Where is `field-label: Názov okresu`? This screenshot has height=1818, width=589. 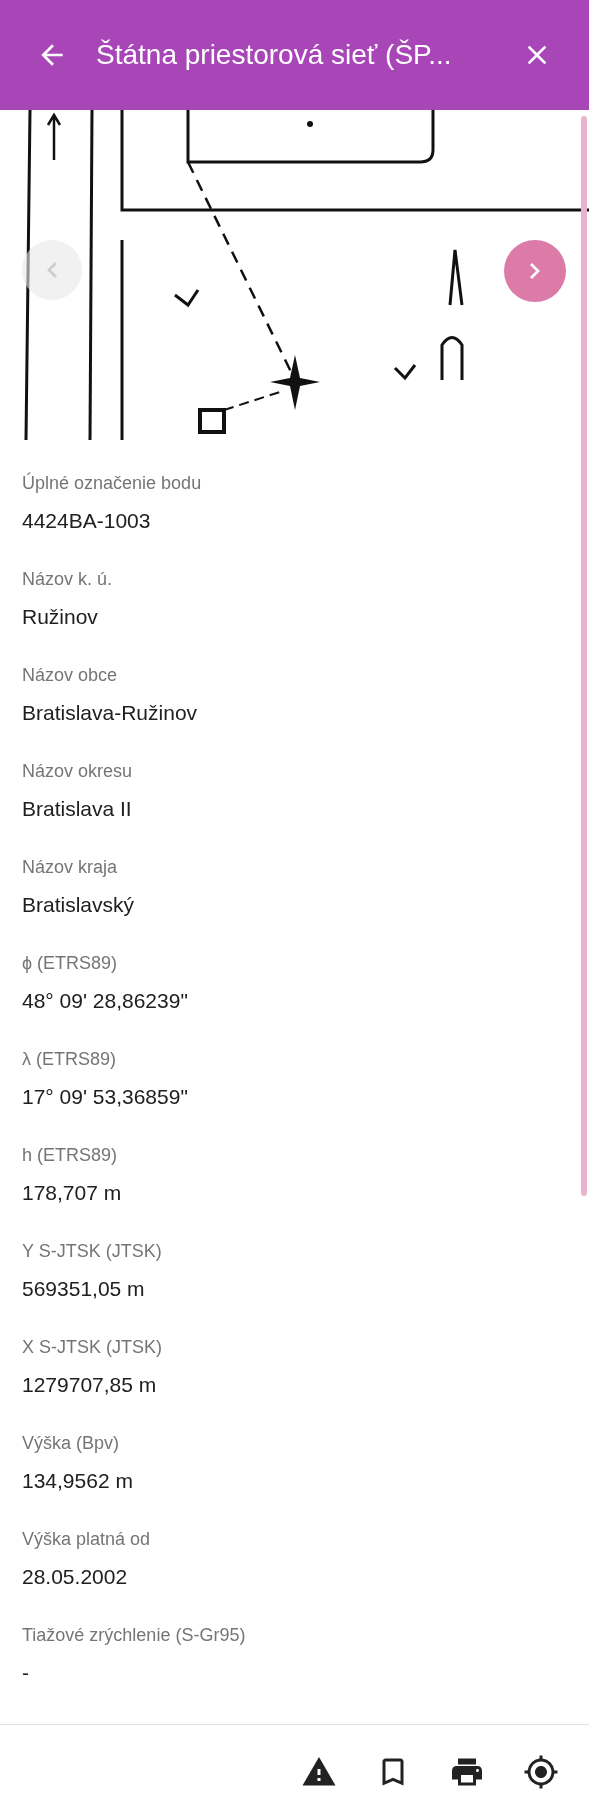 field-label: Názov okresu is located at coordinates (78, 771).